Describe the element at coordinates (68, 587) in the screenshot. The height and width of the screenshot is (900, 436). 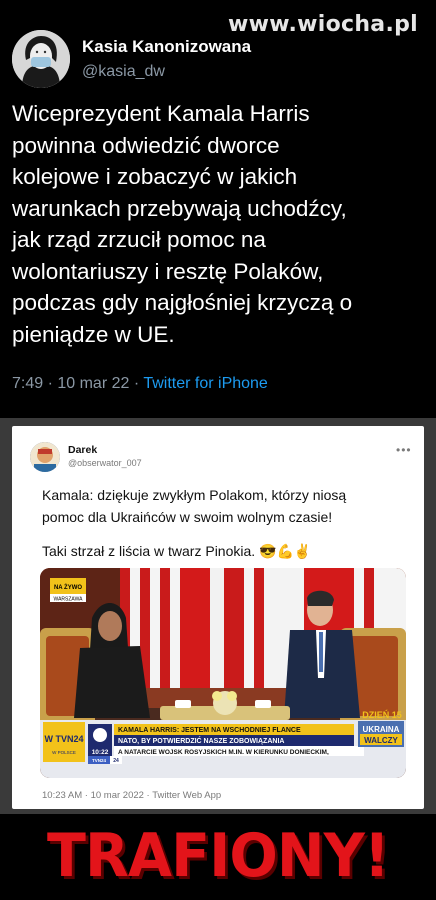
I see `live-badge: NA ŻYWO` at that location.